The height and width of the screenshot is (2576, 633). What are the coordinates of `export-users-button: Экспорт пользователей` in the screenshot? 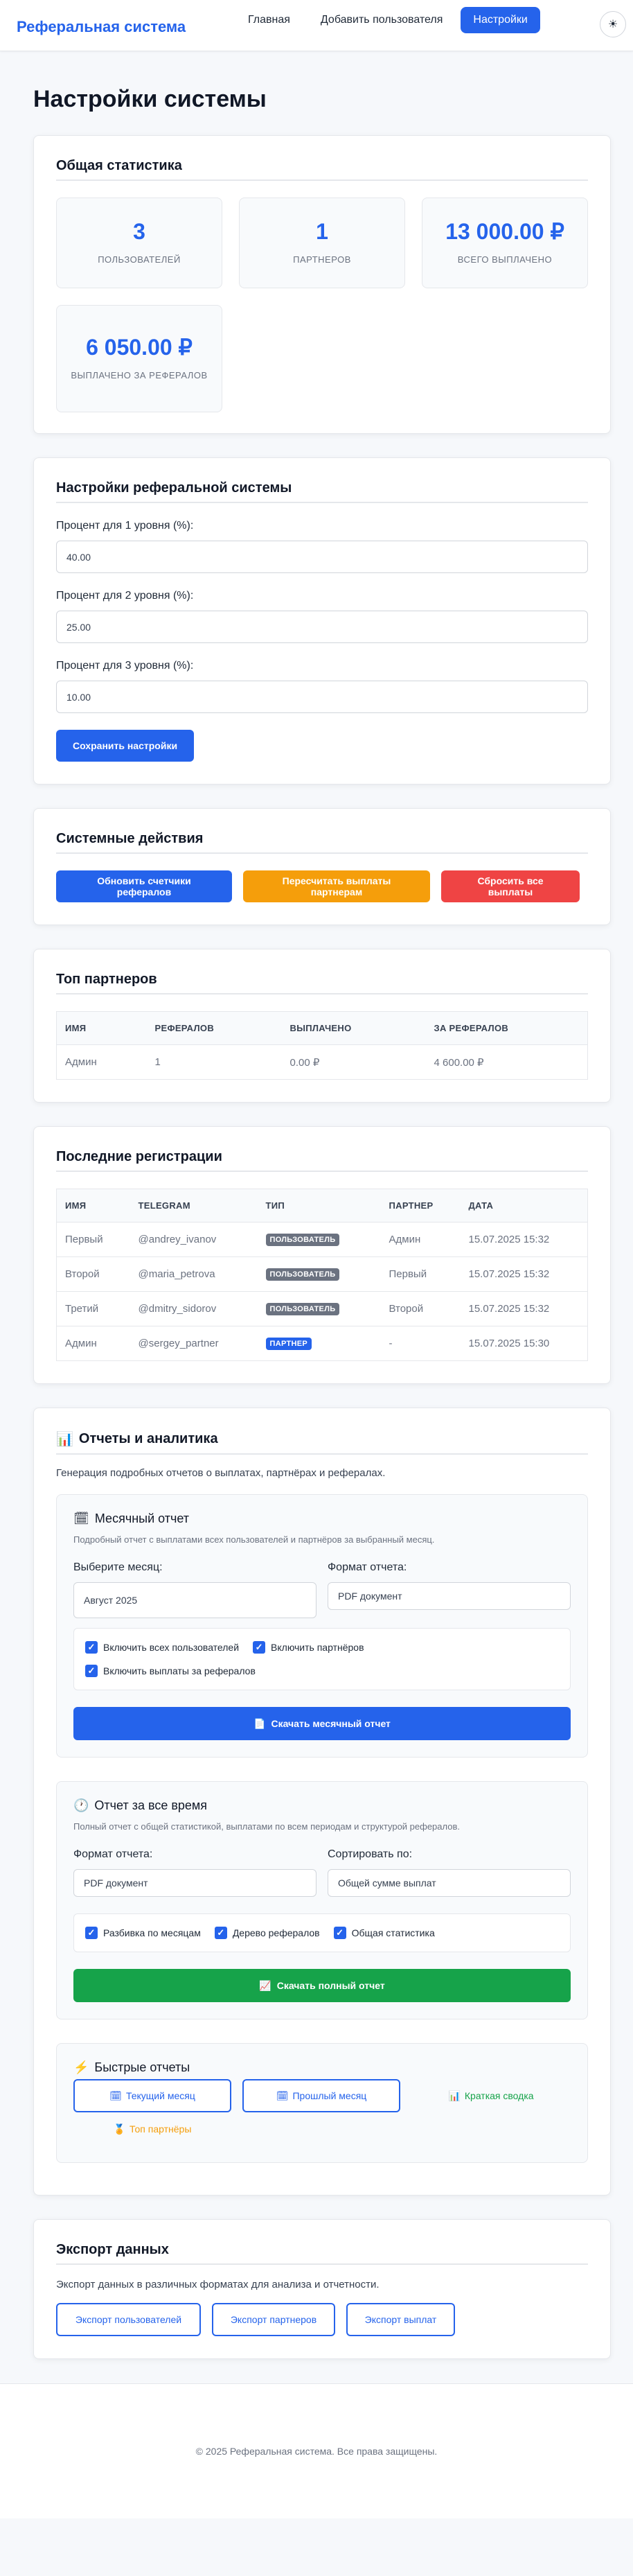 It's located at (128, 2319).